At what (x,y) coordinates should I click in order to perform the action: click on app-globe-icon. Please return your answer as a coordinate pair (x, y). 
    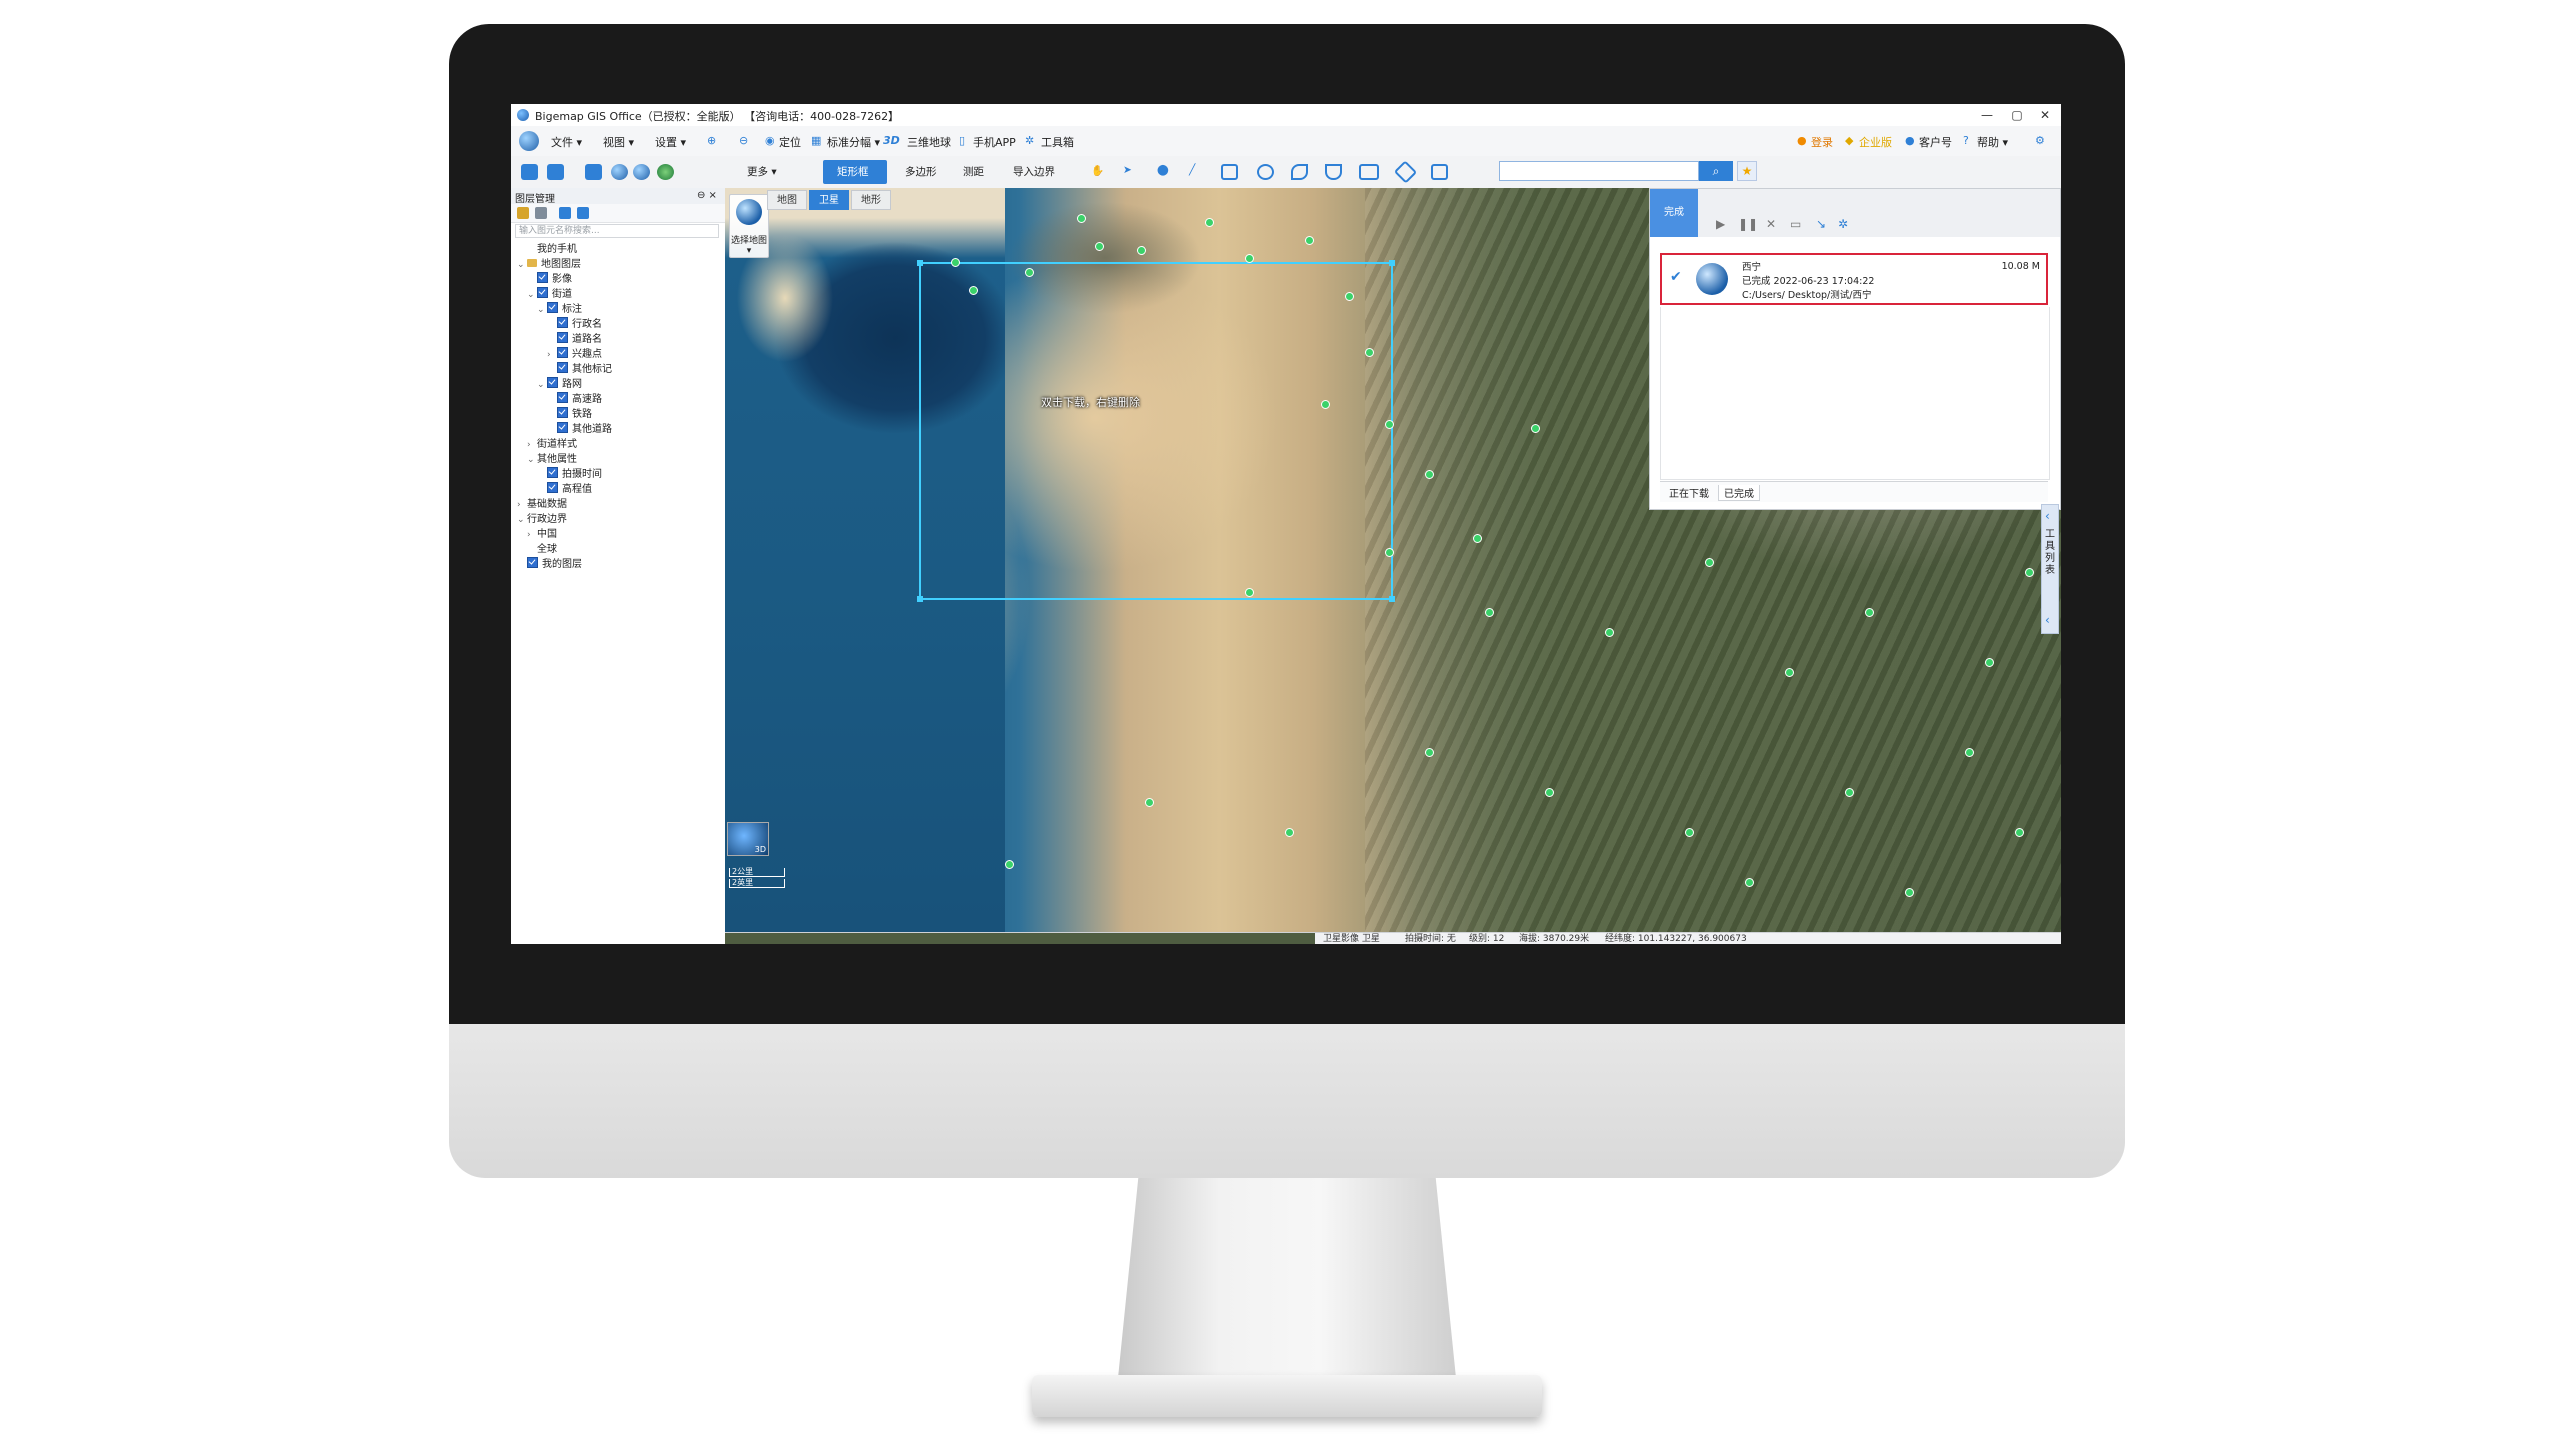
    Looking at the image, I should click on (529, 141).